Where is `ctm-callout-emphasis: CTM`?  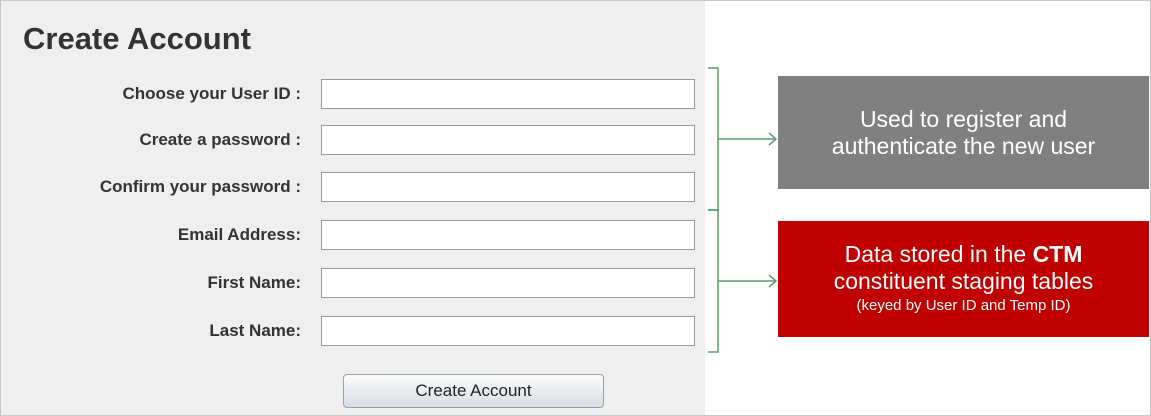
ctm-callout-emphasis: CTM is located at coordinates (1057, 254).